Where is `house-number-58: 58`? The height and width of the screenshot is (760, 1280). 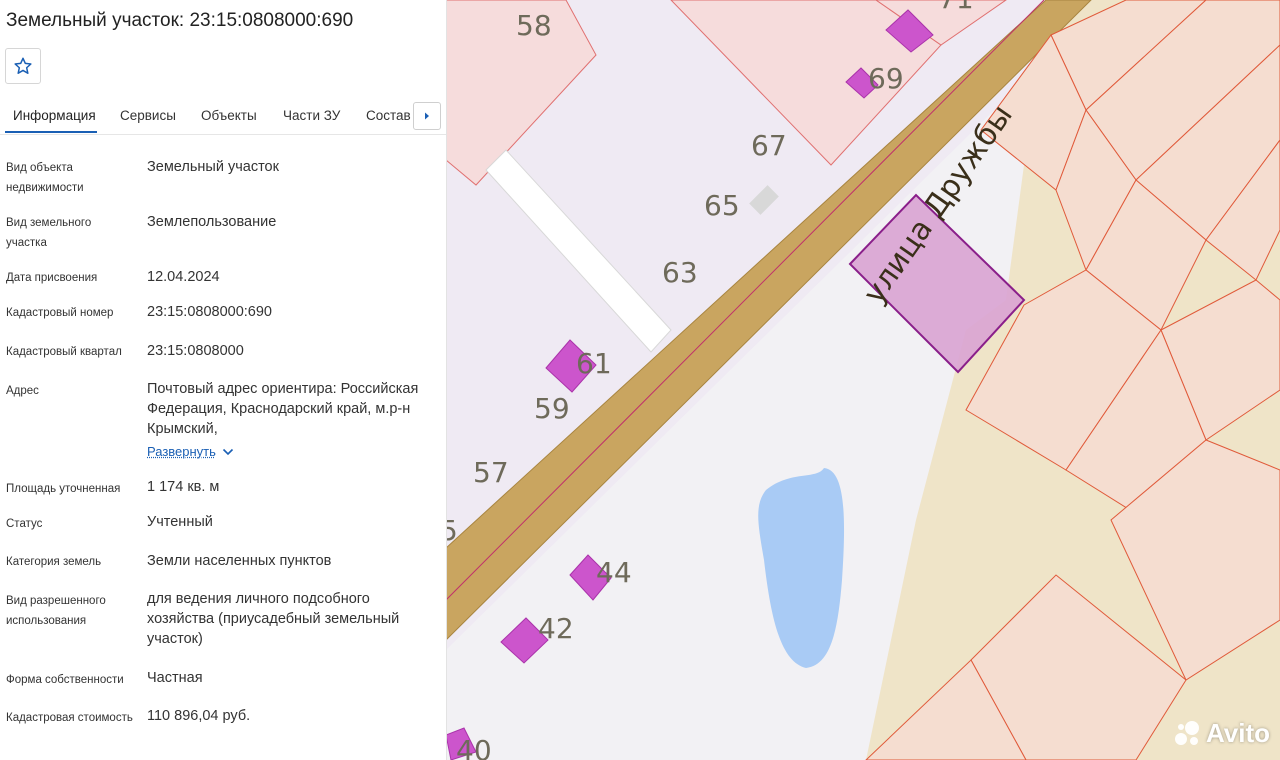
house-number-58: 58 is located at coordinates (534, 25).